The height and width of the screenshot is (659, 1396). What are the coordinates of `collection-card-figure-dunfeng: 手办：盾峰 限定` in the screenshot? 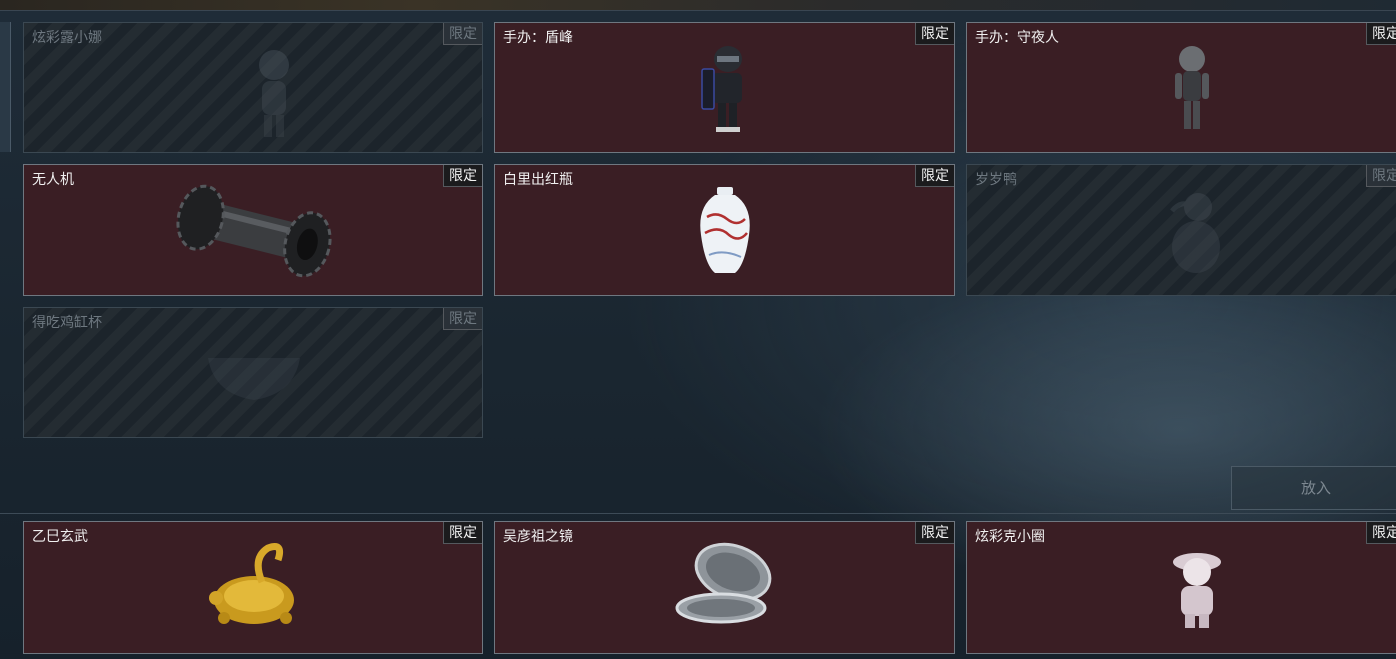 It's located at (724, 87).